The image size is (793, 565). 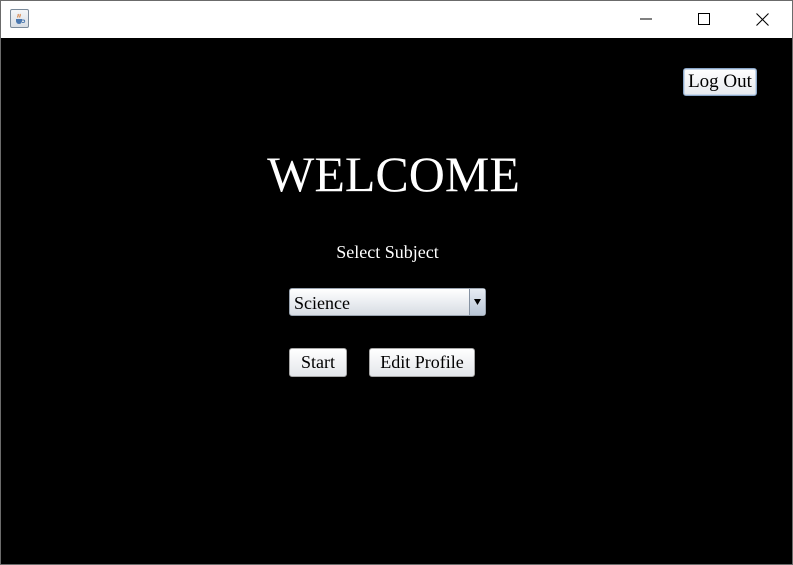 What do you see at coordinates (318, 362) in the screenshot?
I see `start-button: Start` at bounding box center [318, 362].